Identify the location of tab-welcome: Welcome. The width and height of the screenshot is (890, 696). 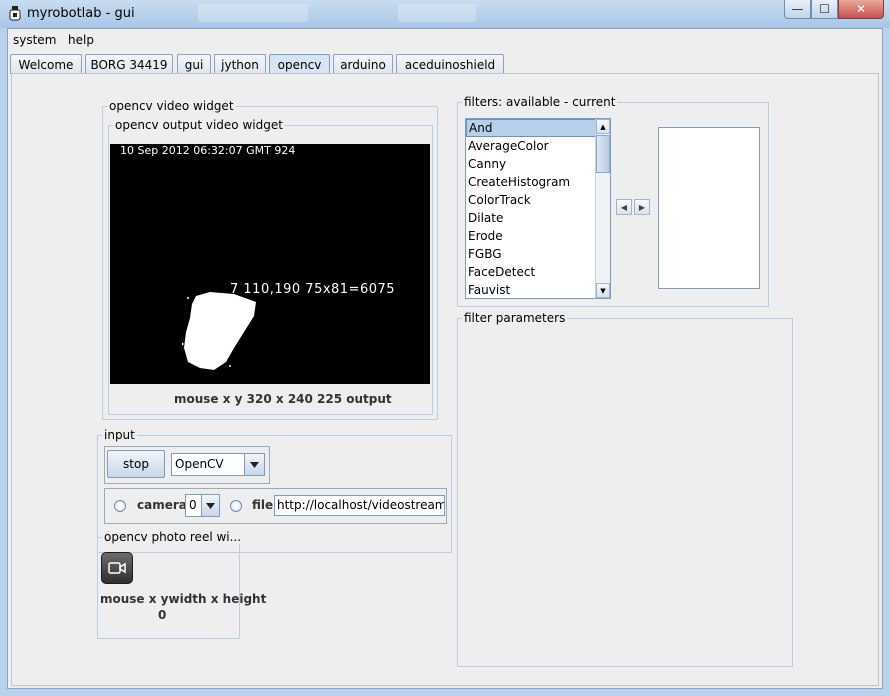
(46, 64).